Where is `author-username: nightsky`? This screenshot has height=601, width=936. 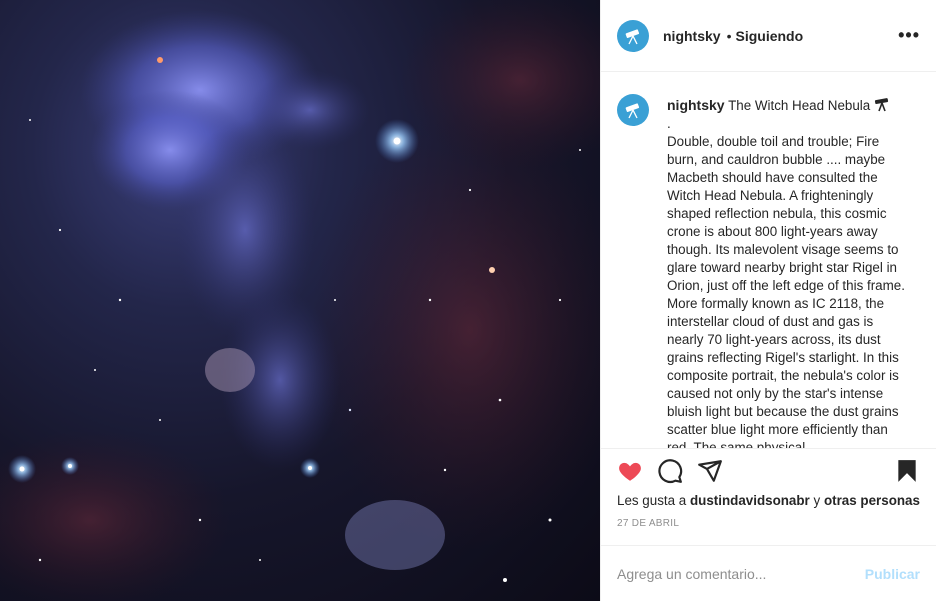 author-username: nightsky is located at coordinates (692, 36).